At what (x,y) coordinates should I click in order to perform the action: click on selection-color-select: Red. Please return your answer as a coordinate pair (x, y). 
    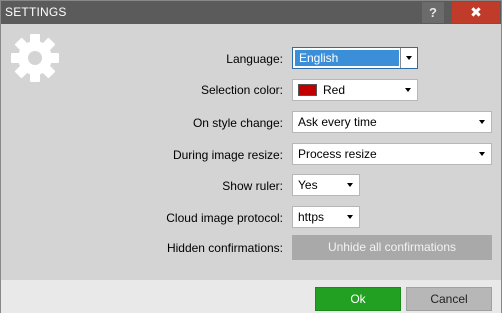
    Looking at the image, I should click on (355, 90).